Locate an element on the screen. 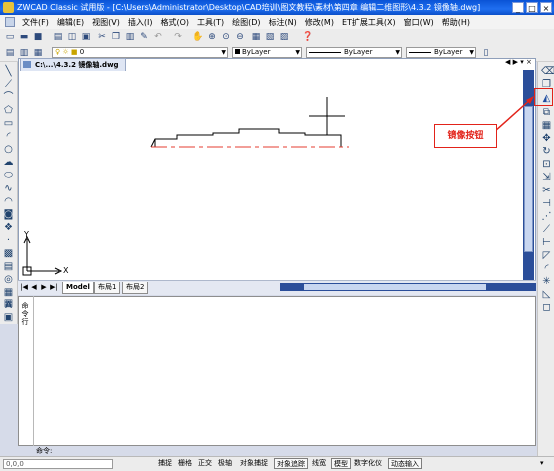  zoom-window-icon: ⊙ is located at coordinates (226, 37).